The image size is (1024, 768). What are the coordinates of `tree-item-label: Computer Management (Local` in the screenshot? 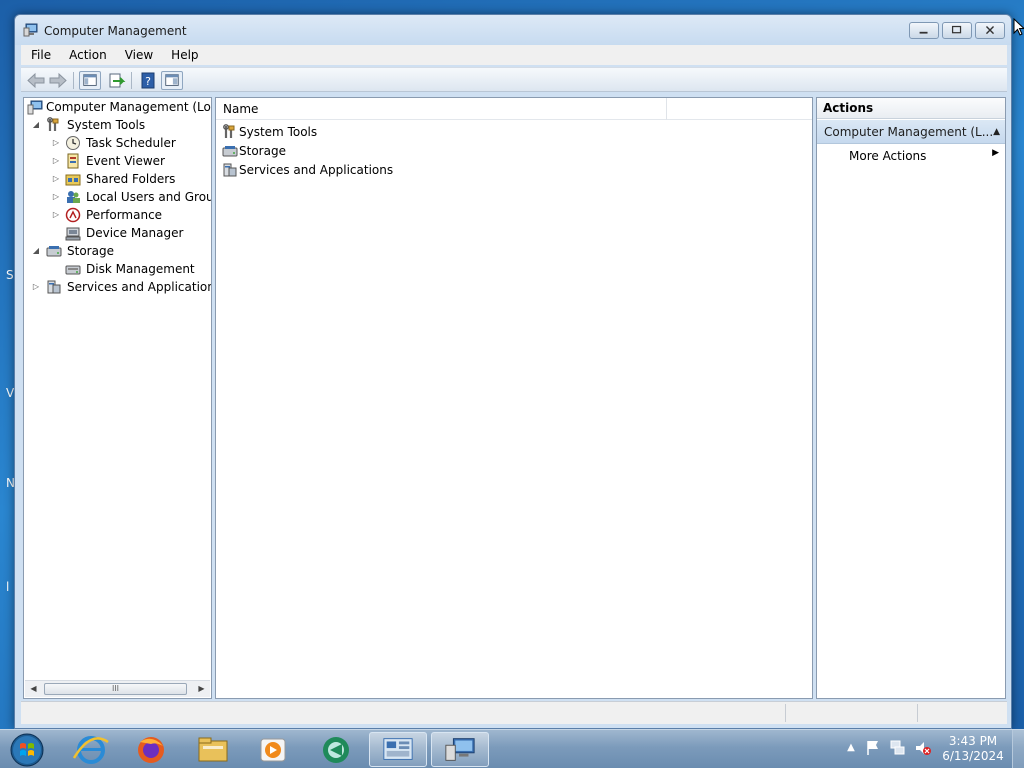 It's located at (128, 107).